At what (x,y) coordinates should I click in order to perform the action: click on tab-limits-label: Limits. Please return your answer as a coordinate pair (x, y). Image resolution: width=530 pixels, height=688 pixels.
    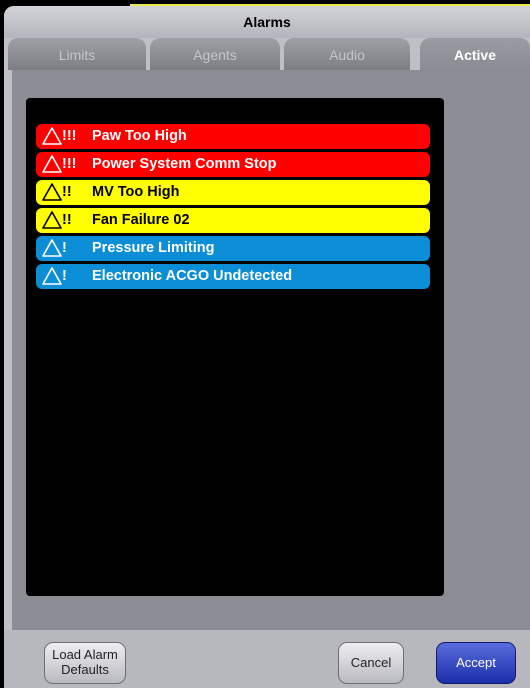
    Looking at the image, I should click on (77, 55).